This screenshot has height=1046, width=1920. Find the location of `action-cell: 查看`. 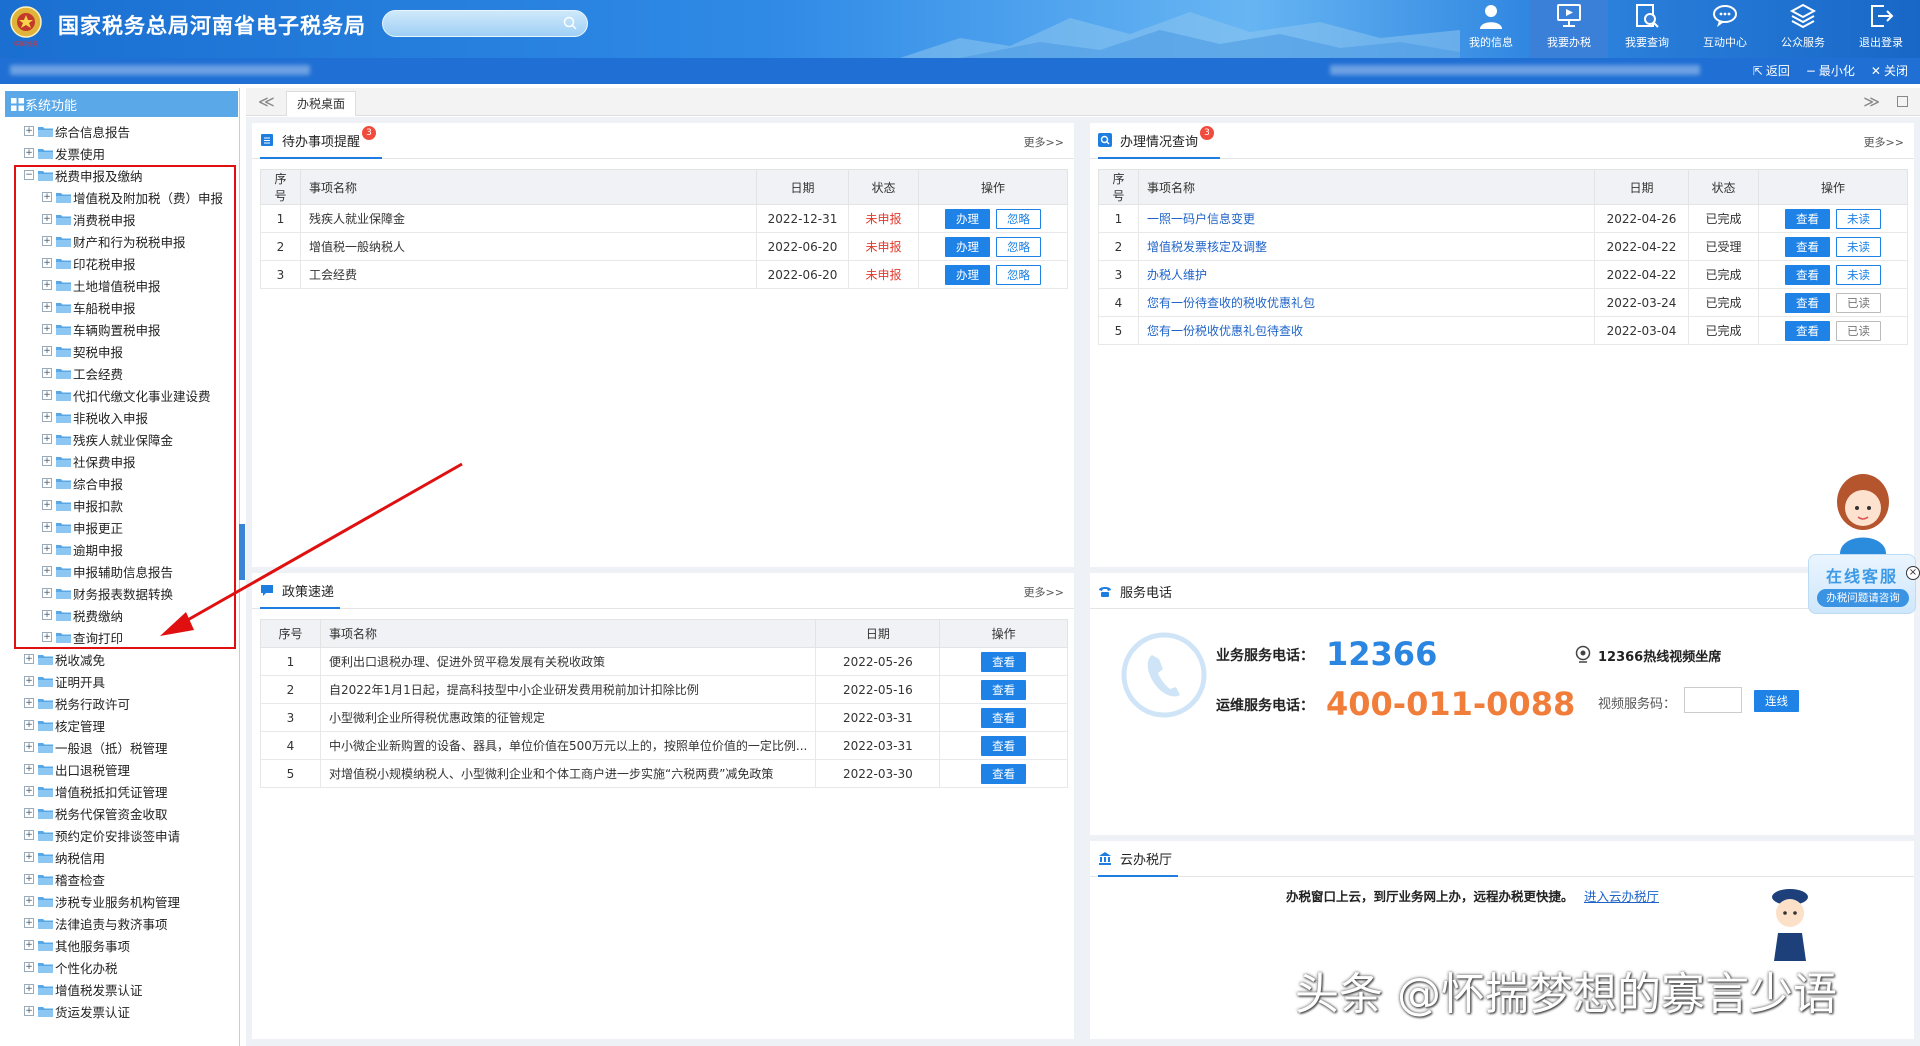

action-cell: 查看 is located at coordinates (1003, 689).